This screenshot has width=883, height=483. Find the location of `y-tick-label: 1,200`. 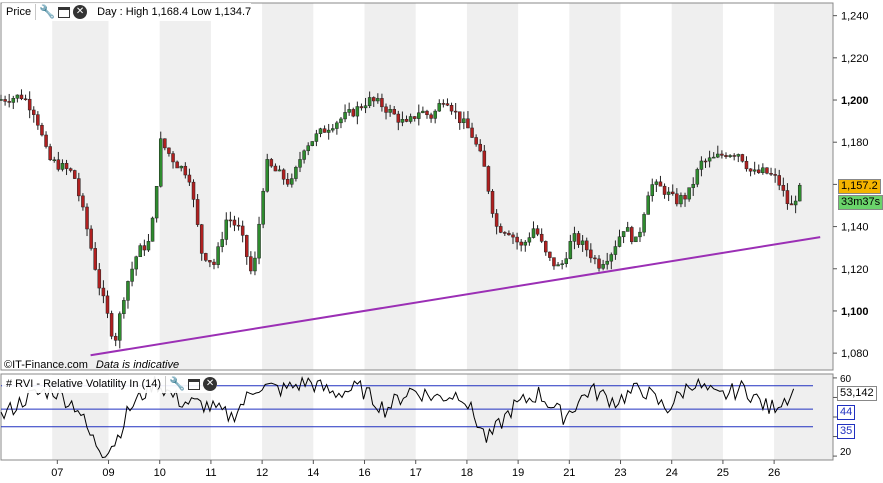

y-tick-label: 1,200 is located at coordinates (855, 101).